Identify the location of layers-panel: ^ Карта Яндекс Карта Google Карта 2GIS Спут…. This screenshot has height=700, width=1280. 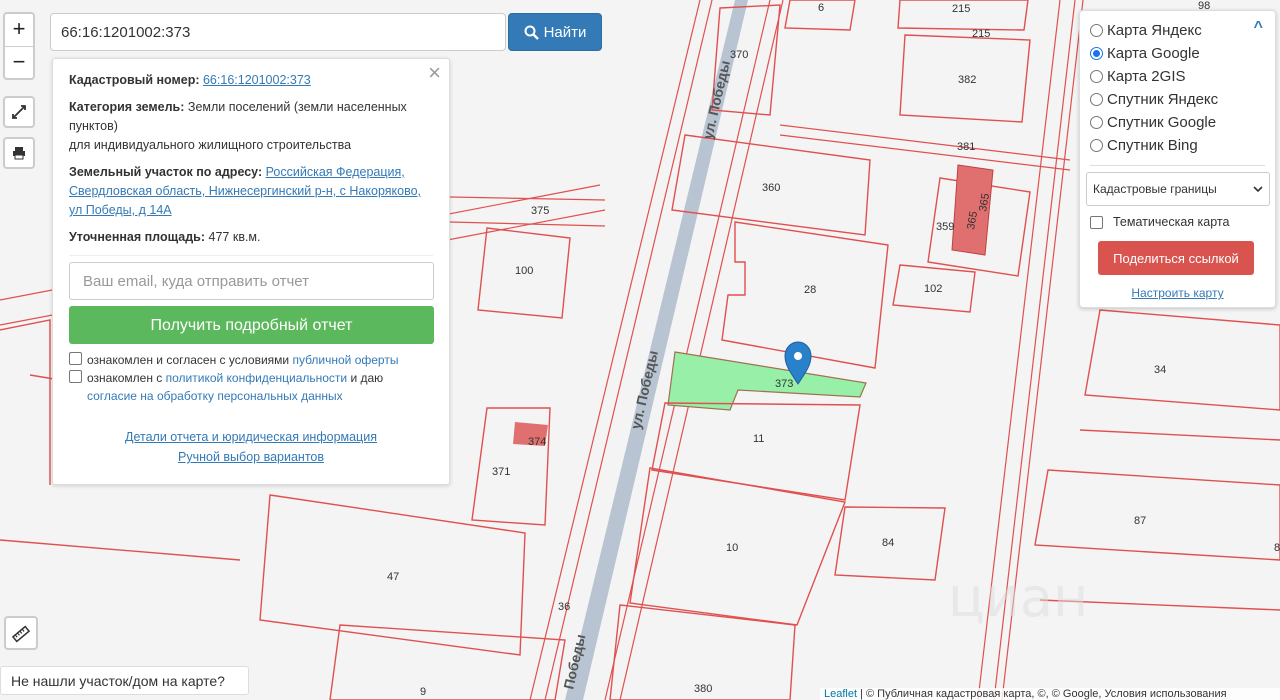
(1177, 159).